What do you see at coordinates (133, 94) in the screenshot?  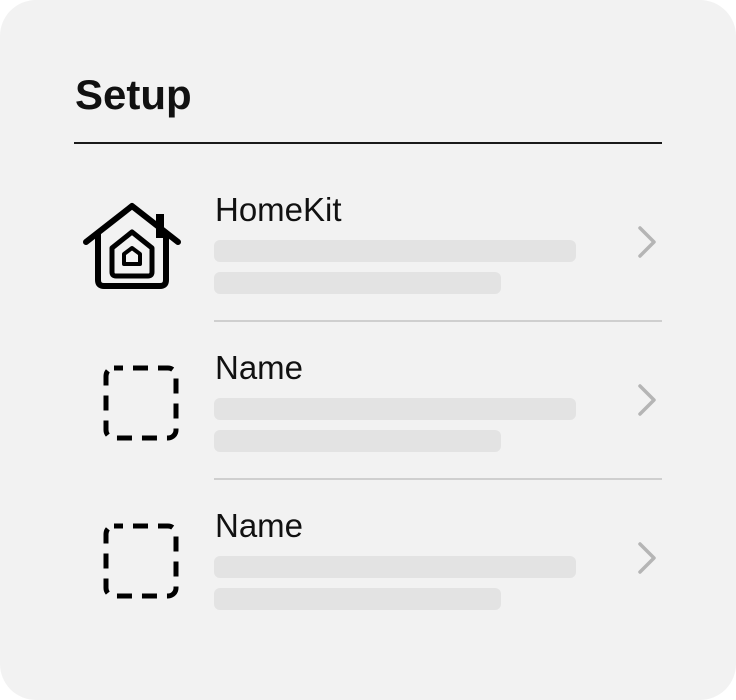 I see `page-title: Setup` at bounding box center [133, 94].